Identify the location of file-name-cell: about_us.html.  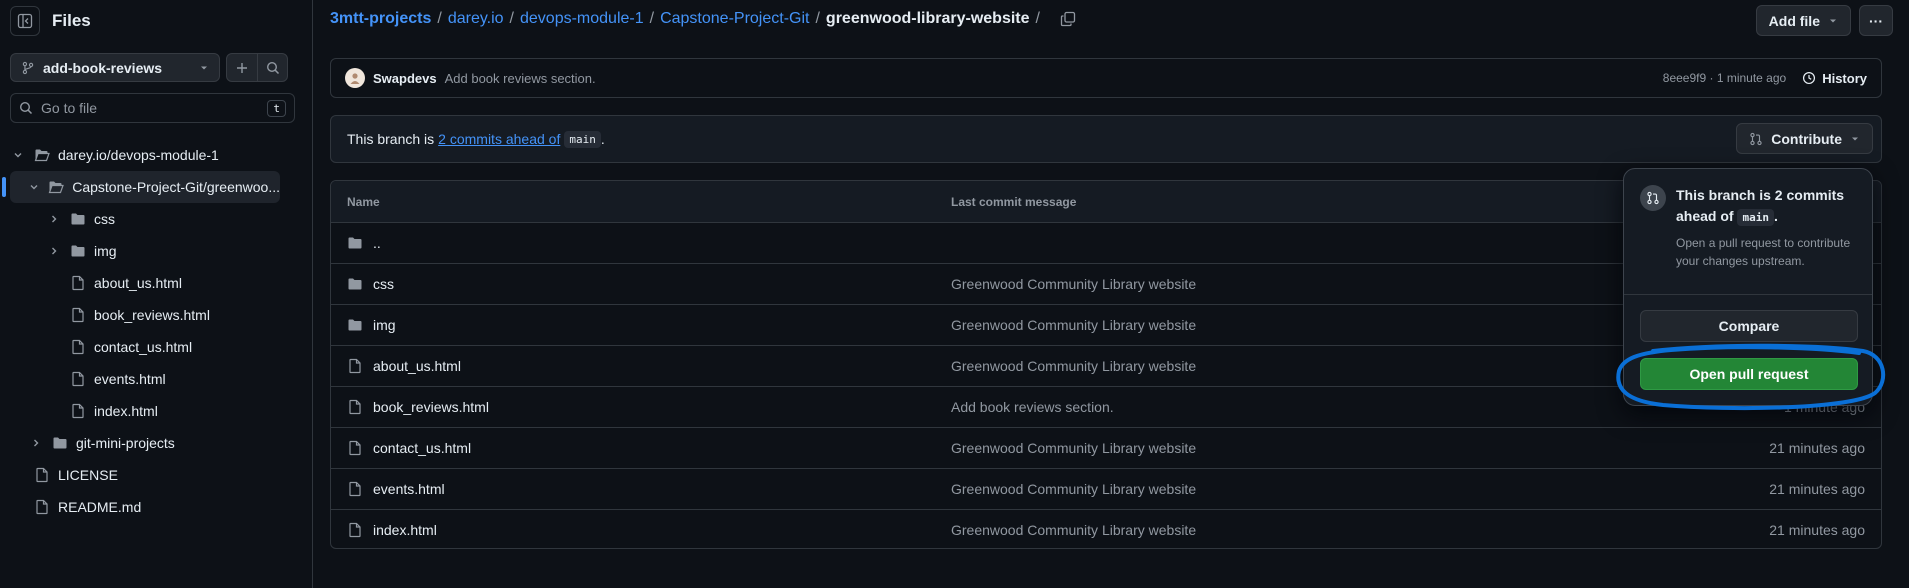
(641, 366).